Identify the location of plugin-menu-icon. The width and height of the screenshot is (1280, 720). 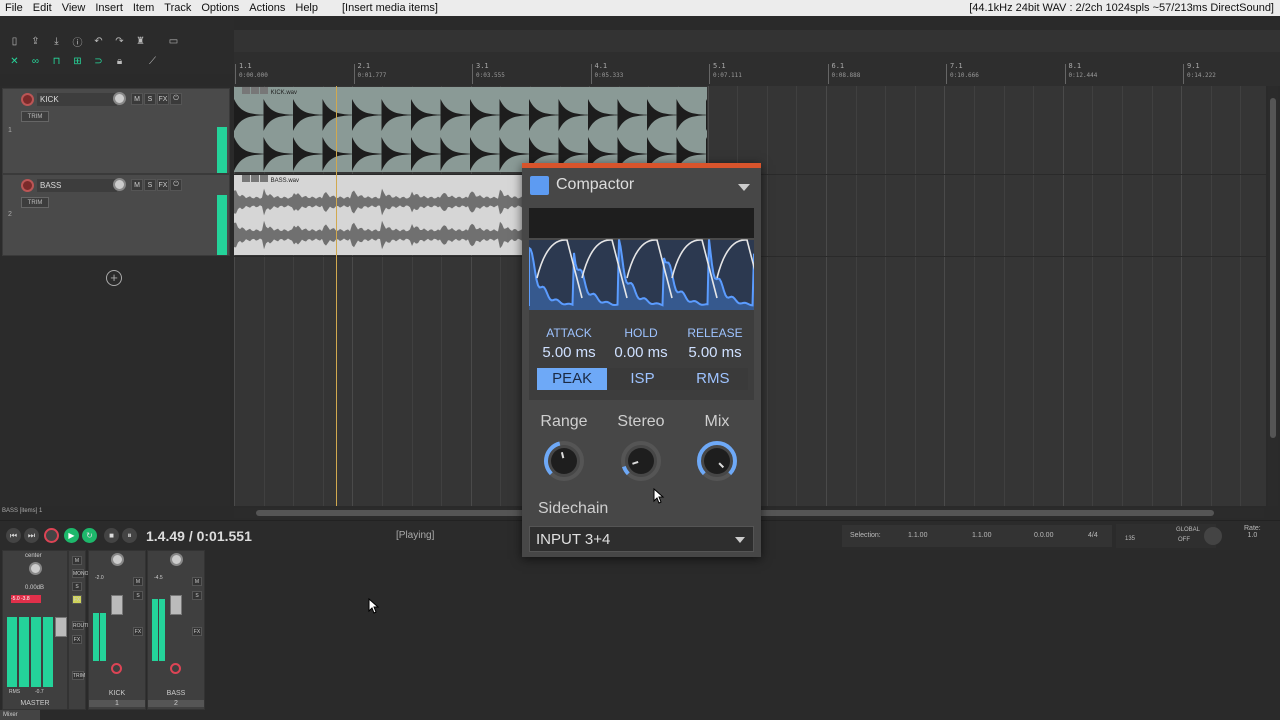
(744, 187).